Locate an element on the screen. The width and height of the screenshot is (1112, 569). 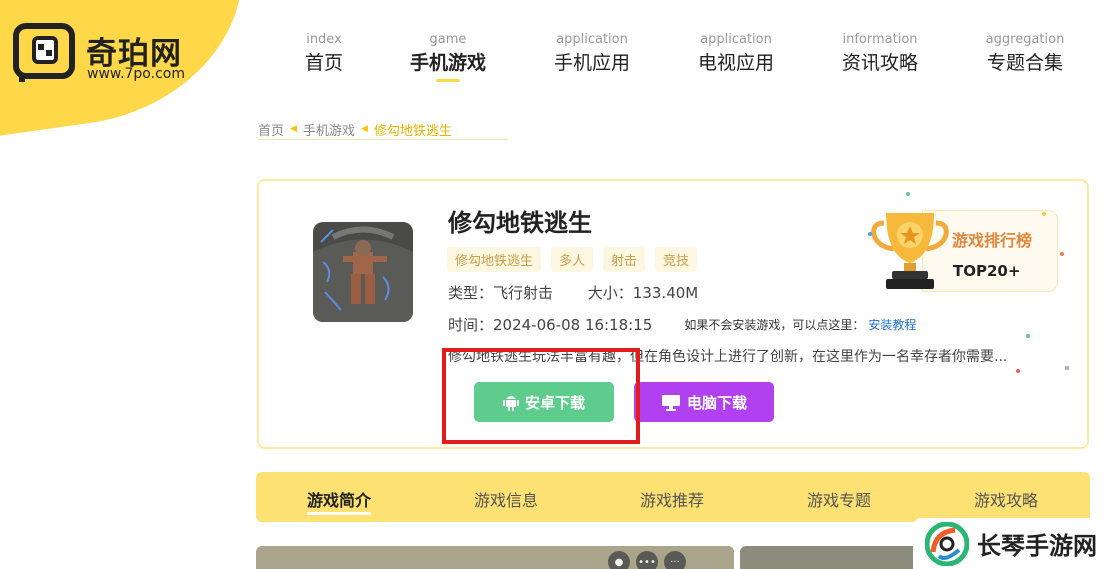
nav-cn-label: 手机应用 is located at coordinates (591, 63).